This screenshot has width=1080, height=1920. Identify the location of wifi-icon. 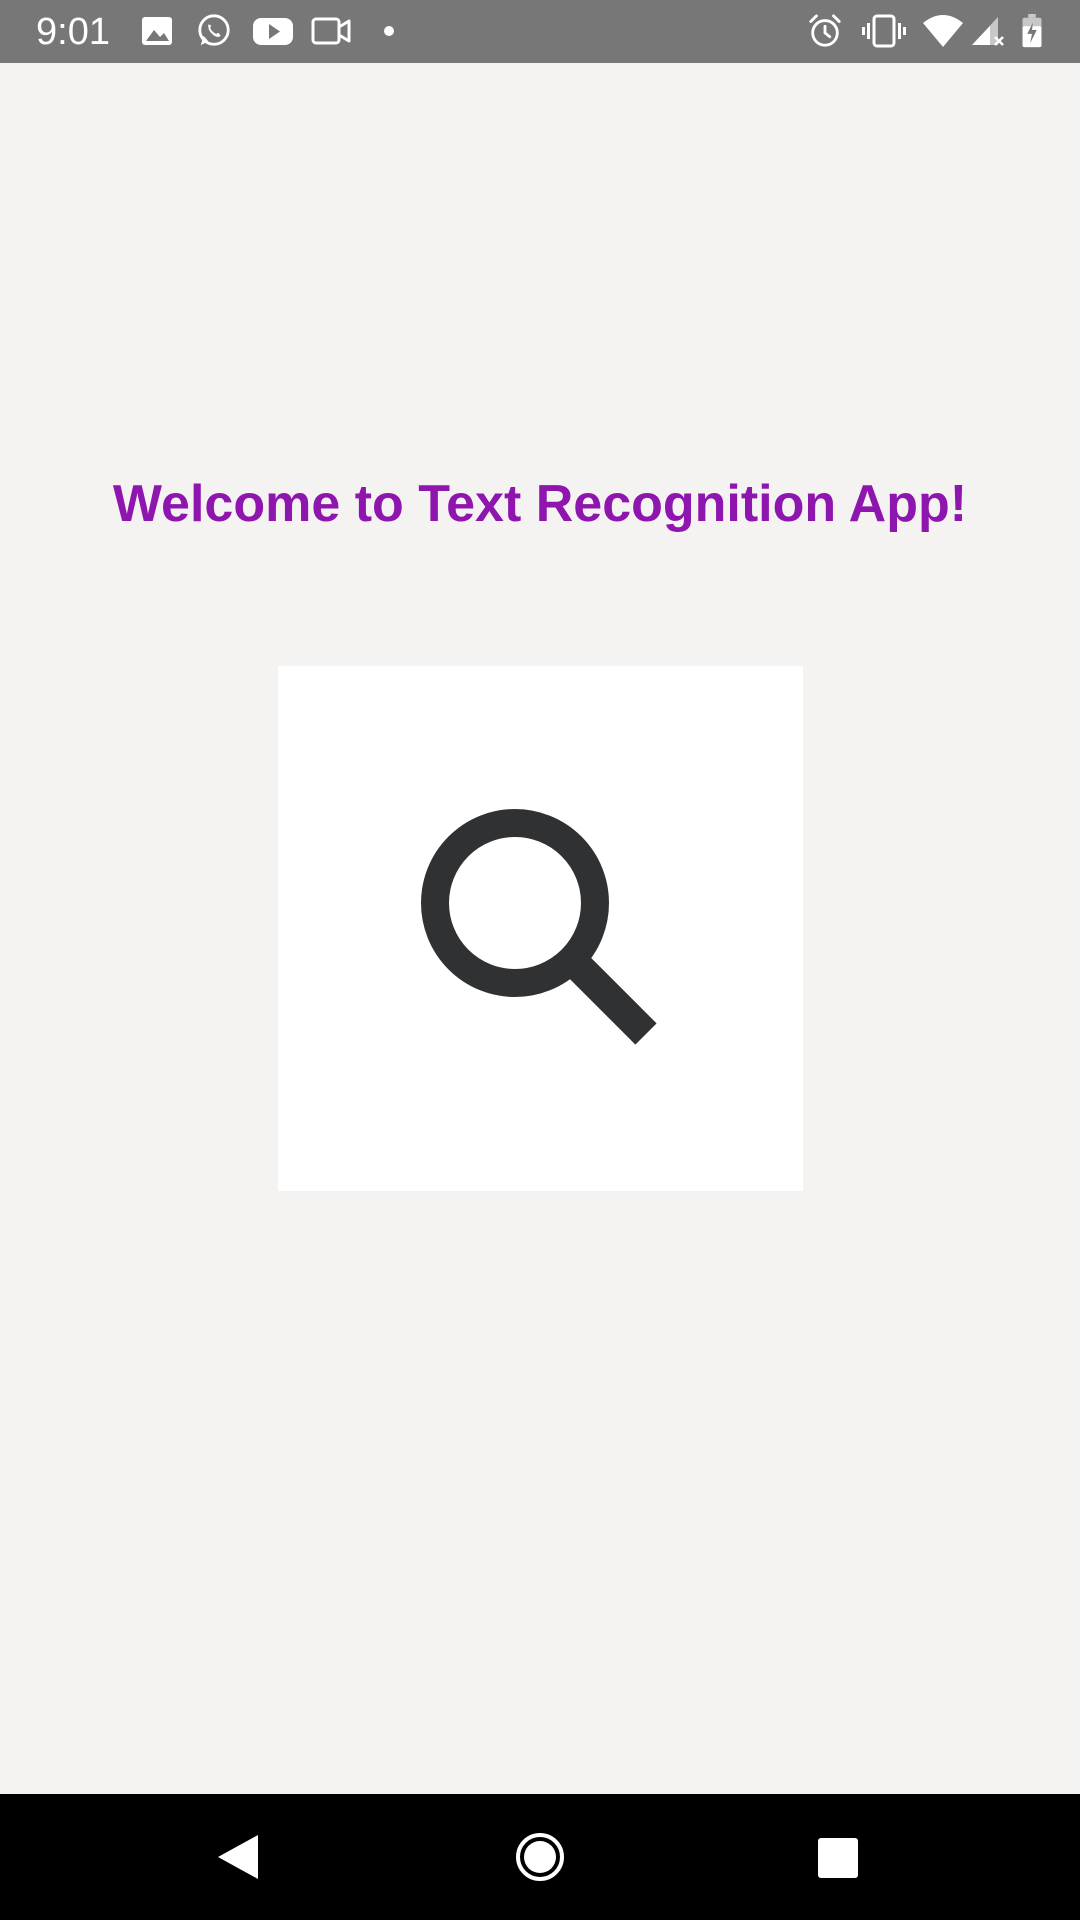
(943, 31).